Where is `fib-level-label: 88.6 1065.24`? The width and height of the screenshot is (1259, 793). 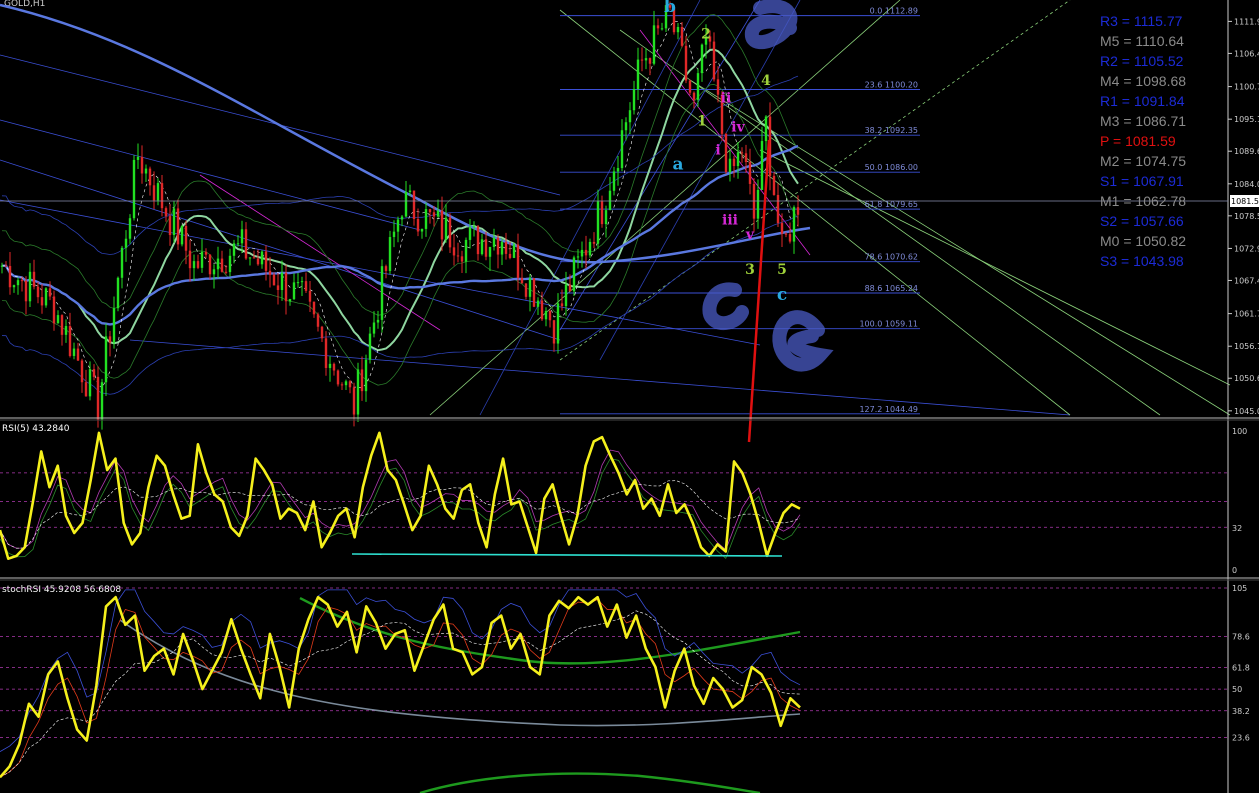 fib-level-label: 88.6 1065.24 is located at coordinates (891, 288).